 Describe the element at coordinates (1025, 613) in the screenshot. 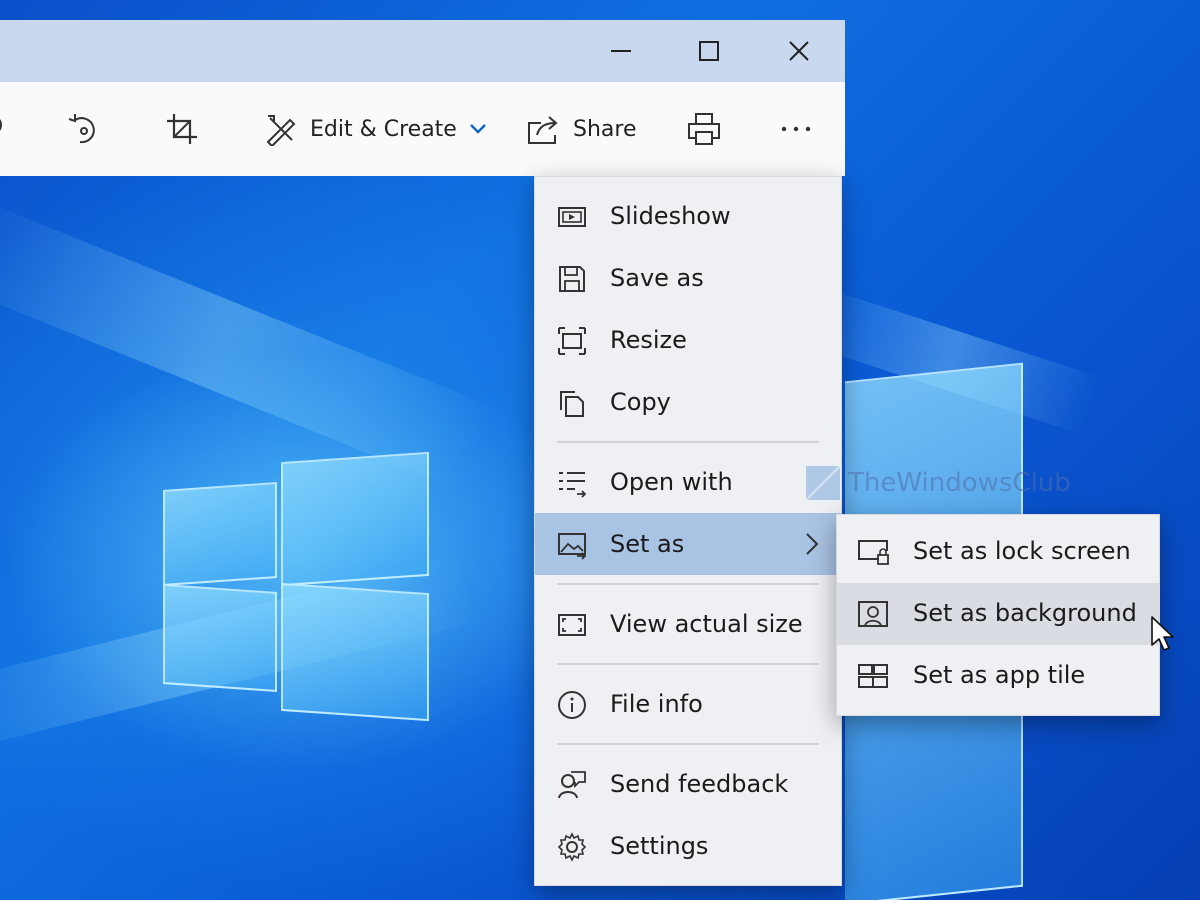

I see `submenu-item-label: Set as background` at that location.